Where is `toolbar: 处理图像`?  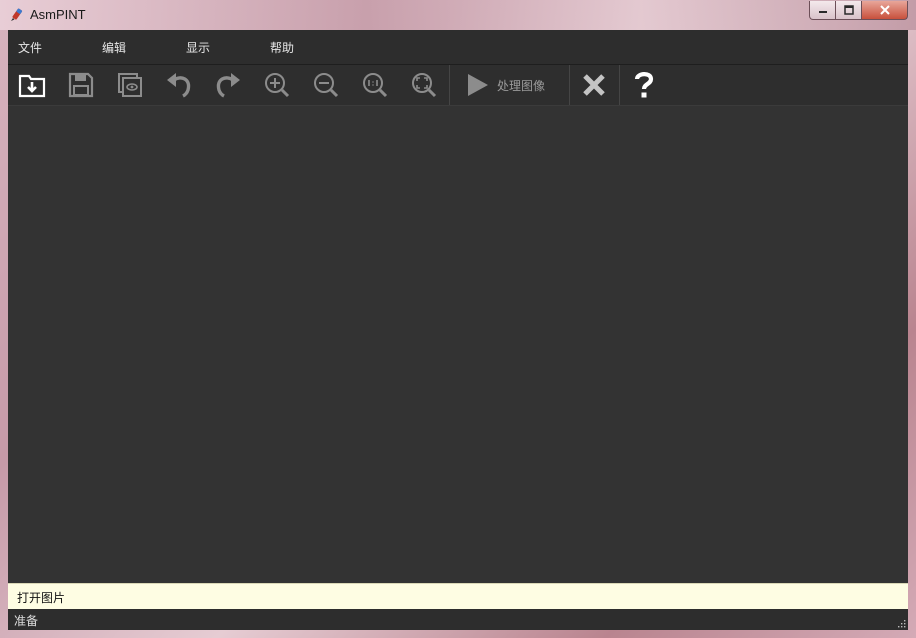 toolbar: 处理图像 is located at coordinates (458, 85).